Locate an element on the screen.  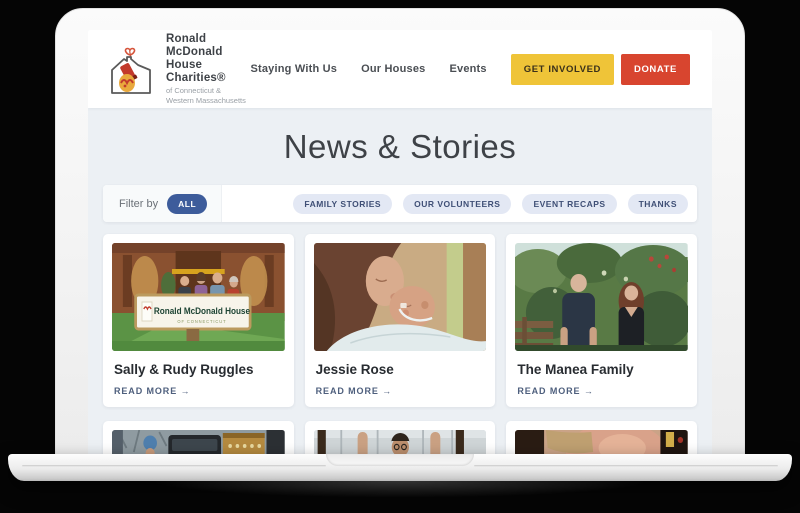
filter-by-label: Filter by is located at coordinates (139, 203).